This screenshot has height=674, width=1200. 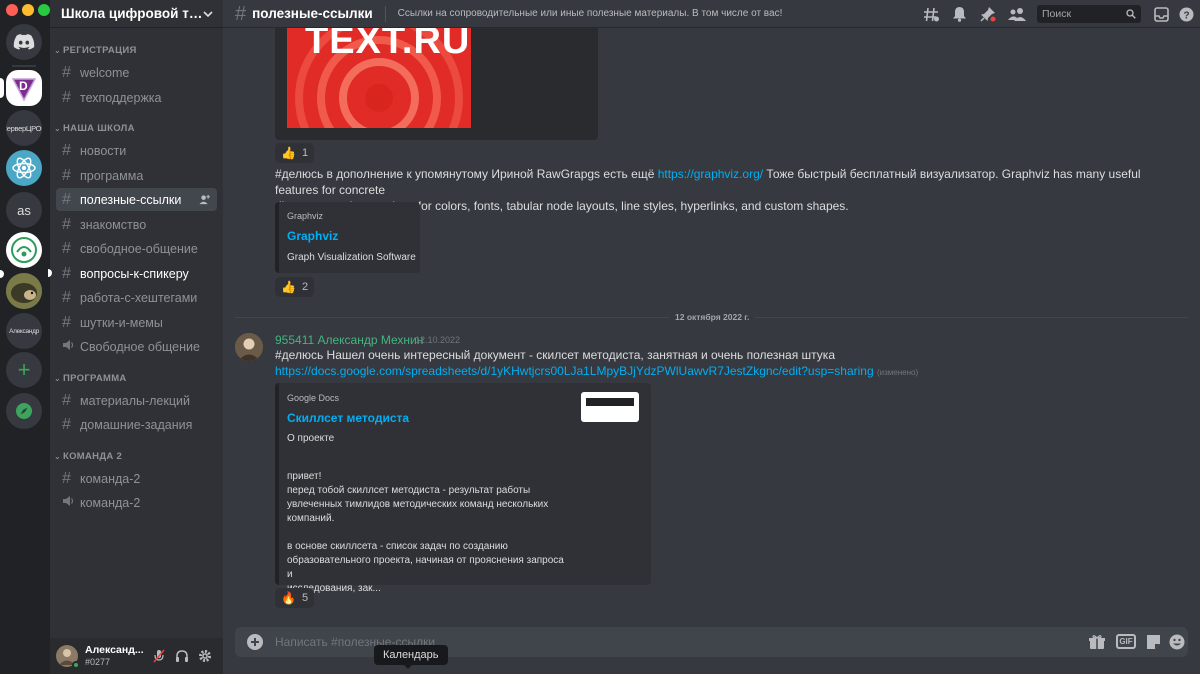 I want to click on help-icon: ?, so click(x=1186, y=14).